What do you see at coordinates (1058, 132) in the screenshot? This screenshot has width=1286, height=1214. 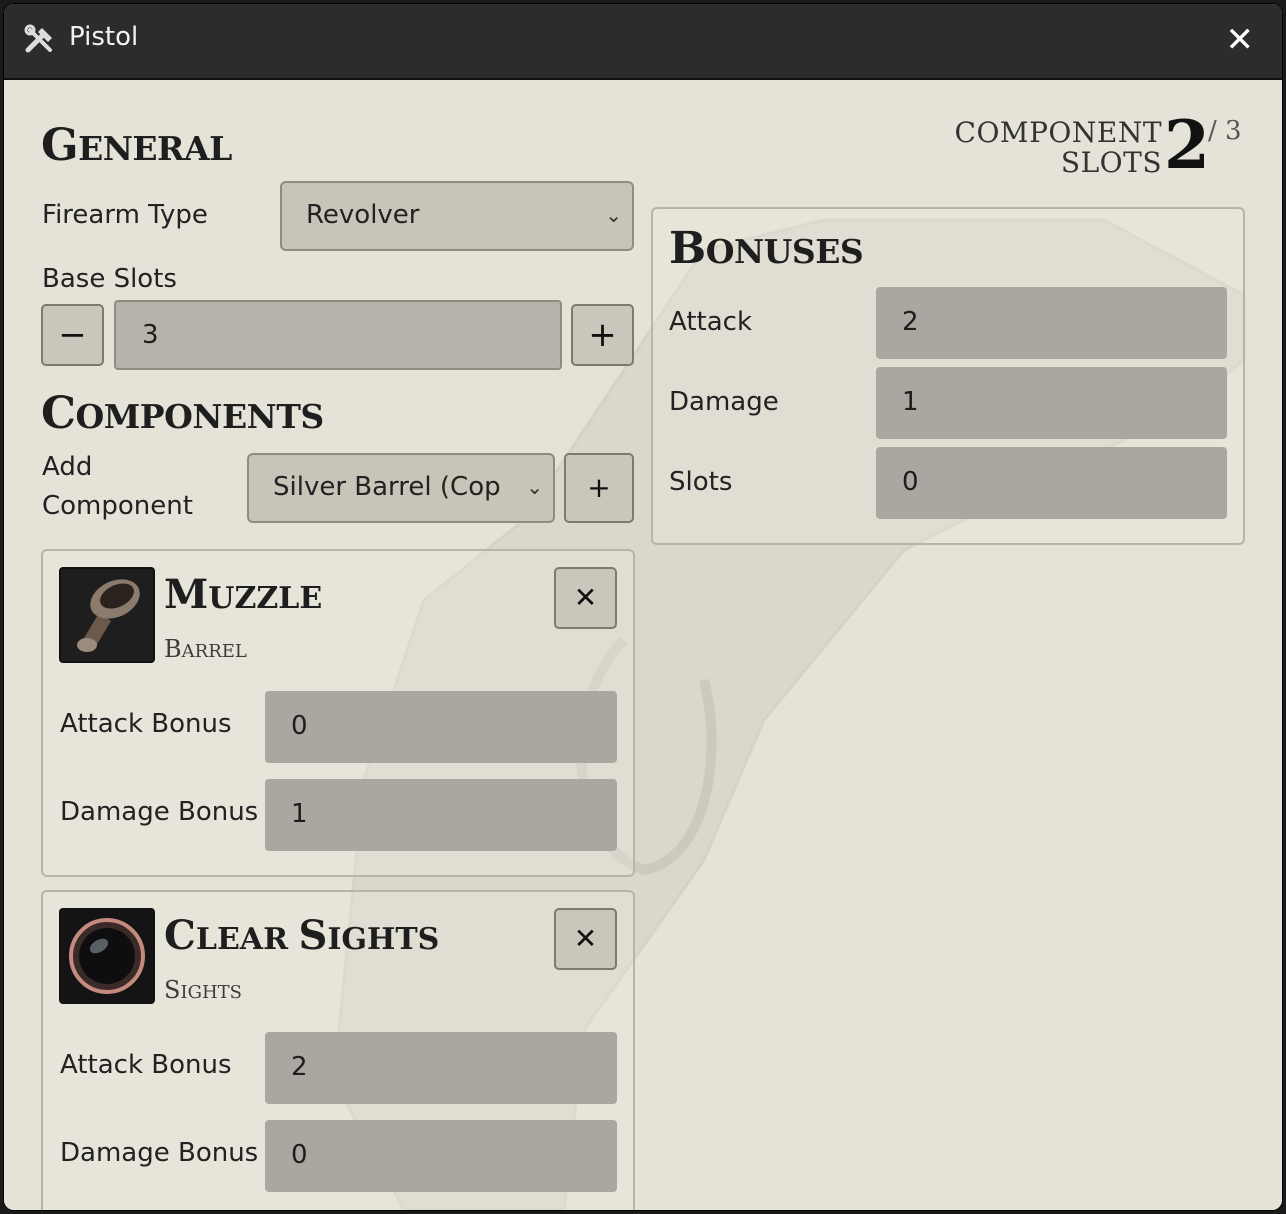 I see `component-slots-label-line1: COMPONENT` at bounding box center [1058, 132].